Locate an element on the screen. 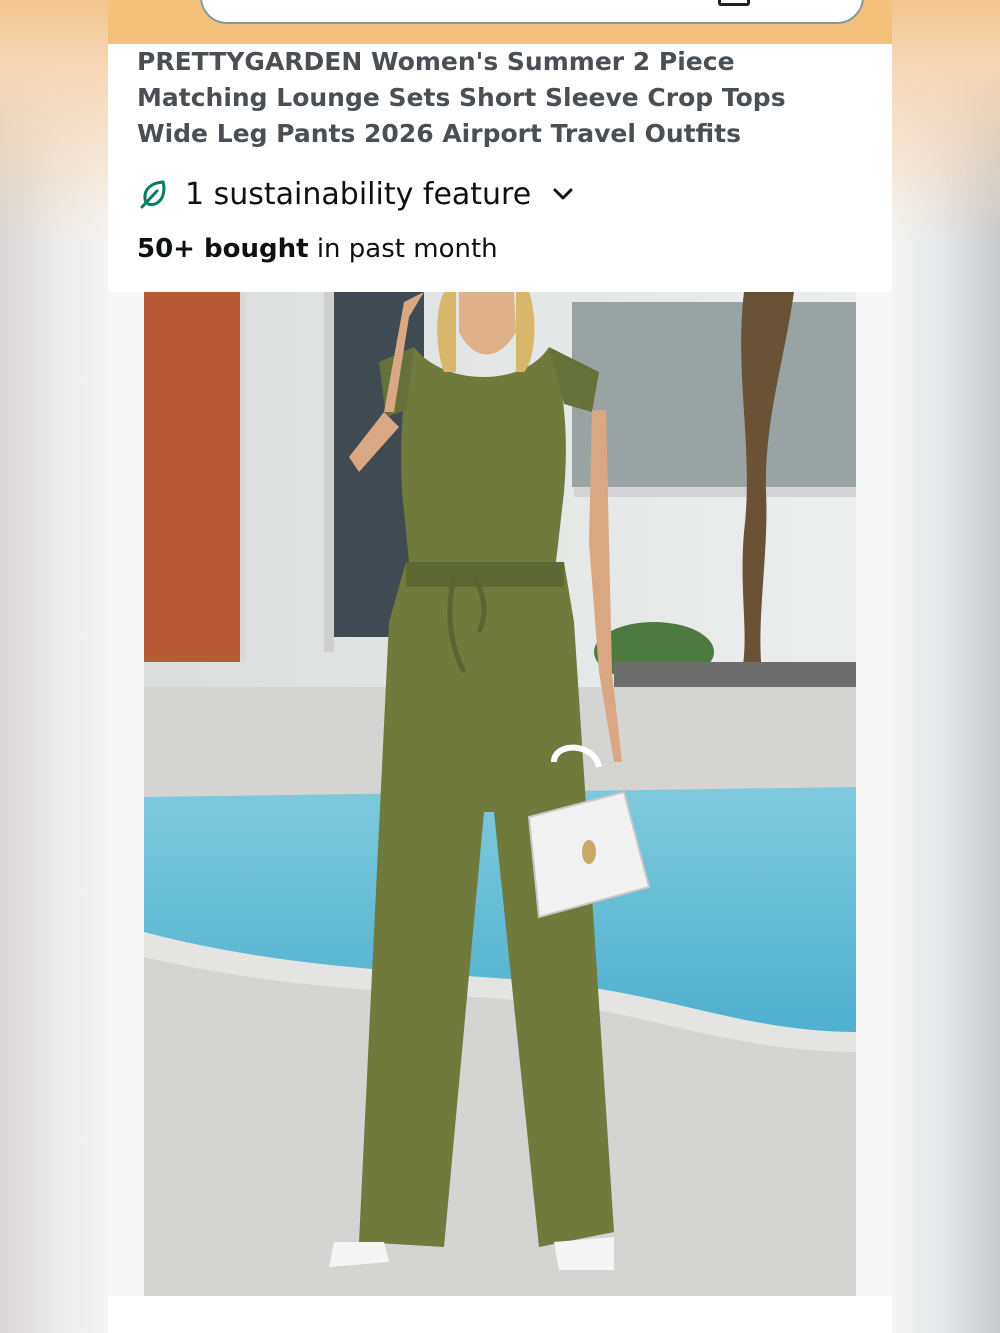 Image resolution: width=1000 pixels, height=1333 pixels. search-bar is located at coordinates (532, 12).